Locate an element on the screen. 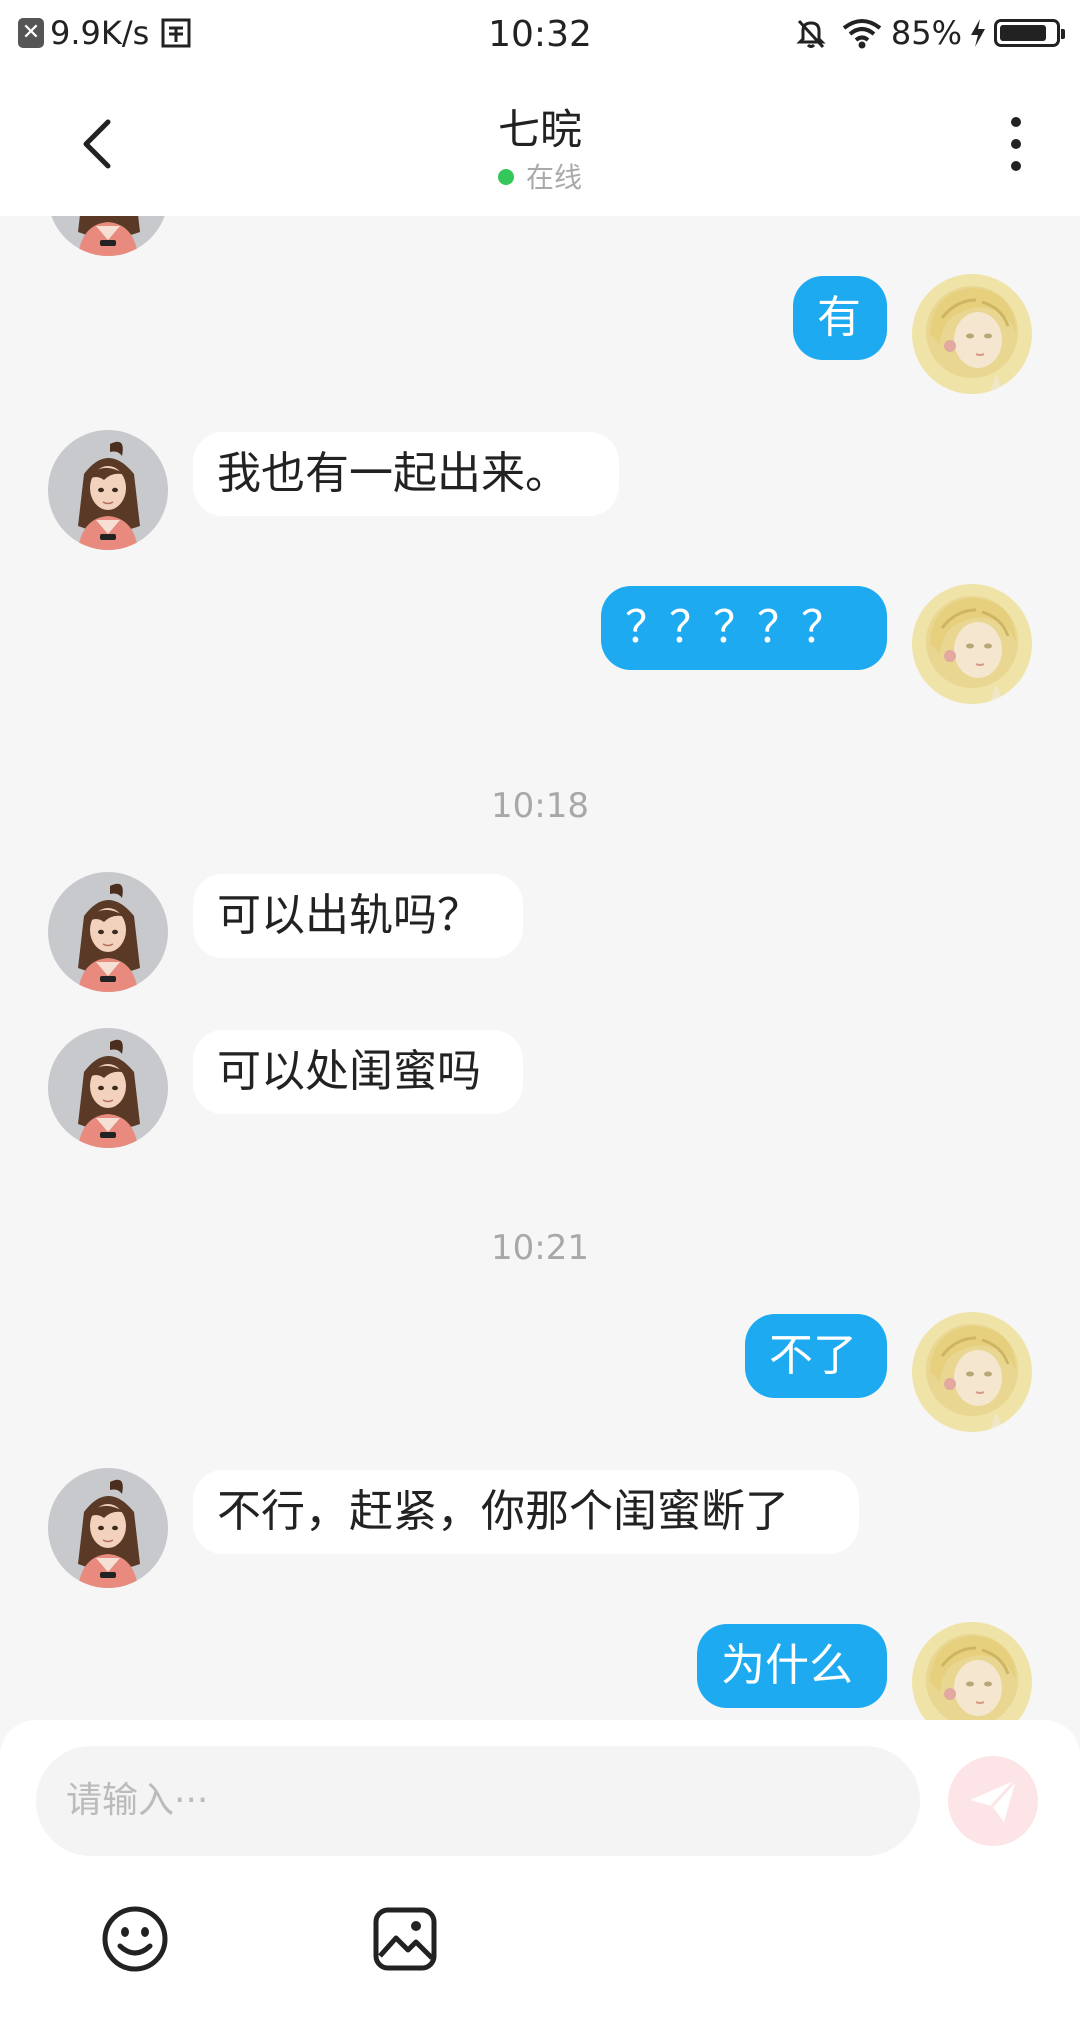 Image resolution: width=1080 pixels, height=2034 pixels. battery-icon is located at coordinates (1029, 33).